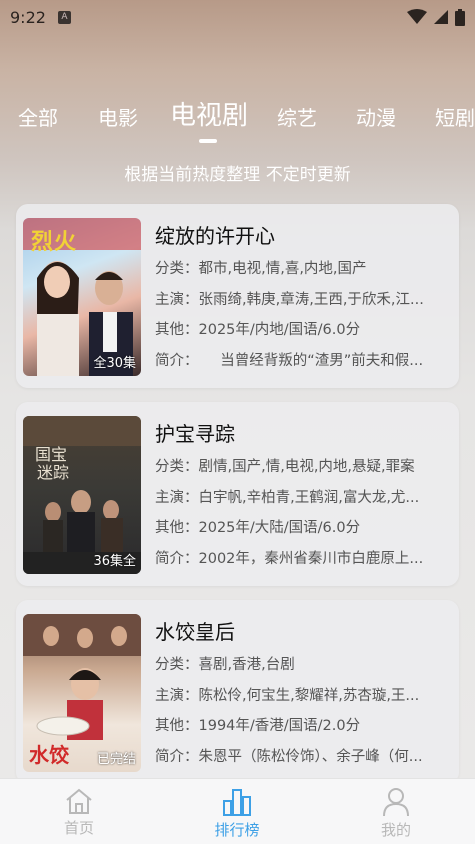 This screenshot has width=475, height=844. I want to click on item-title: 绽放的许开心, so click(215, 236).